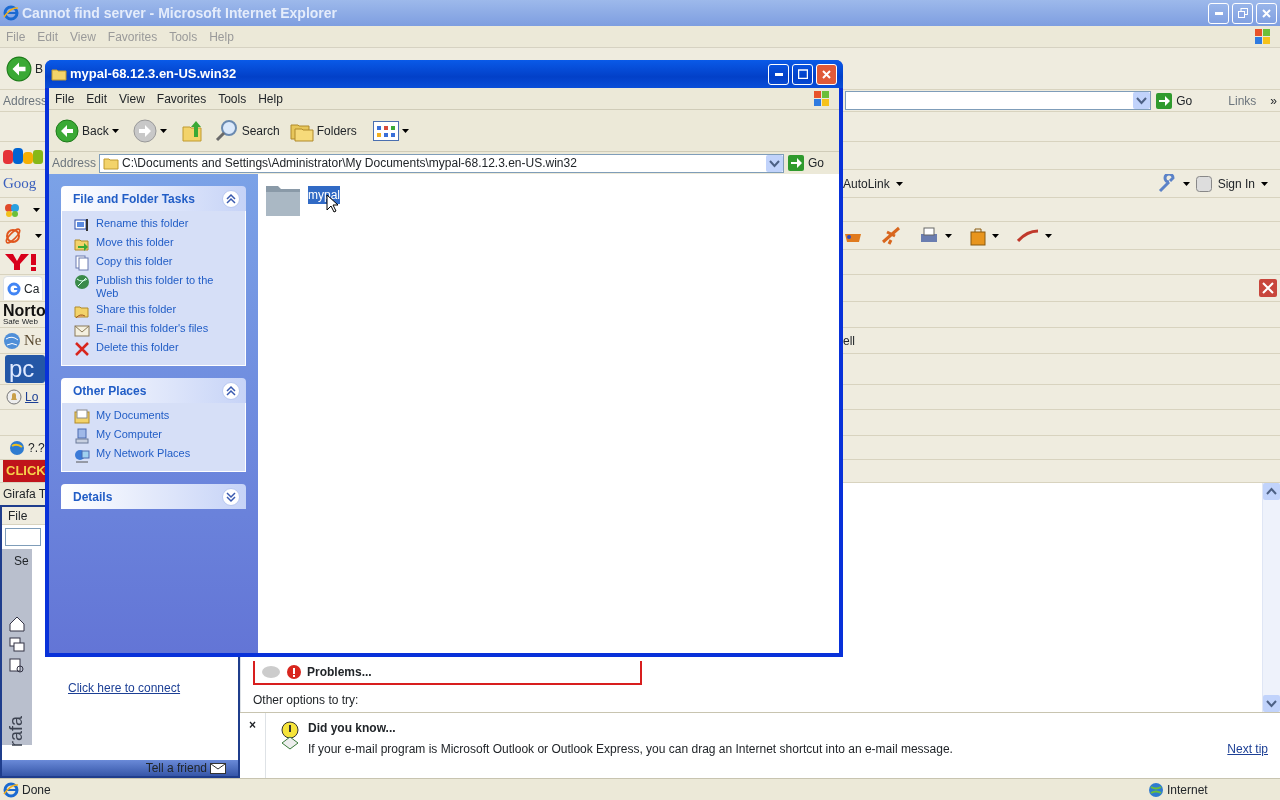  What do you see at coordinates (37, 790) in the screenshot?
I see `status-text: Done` at bounding box center [37, 790].